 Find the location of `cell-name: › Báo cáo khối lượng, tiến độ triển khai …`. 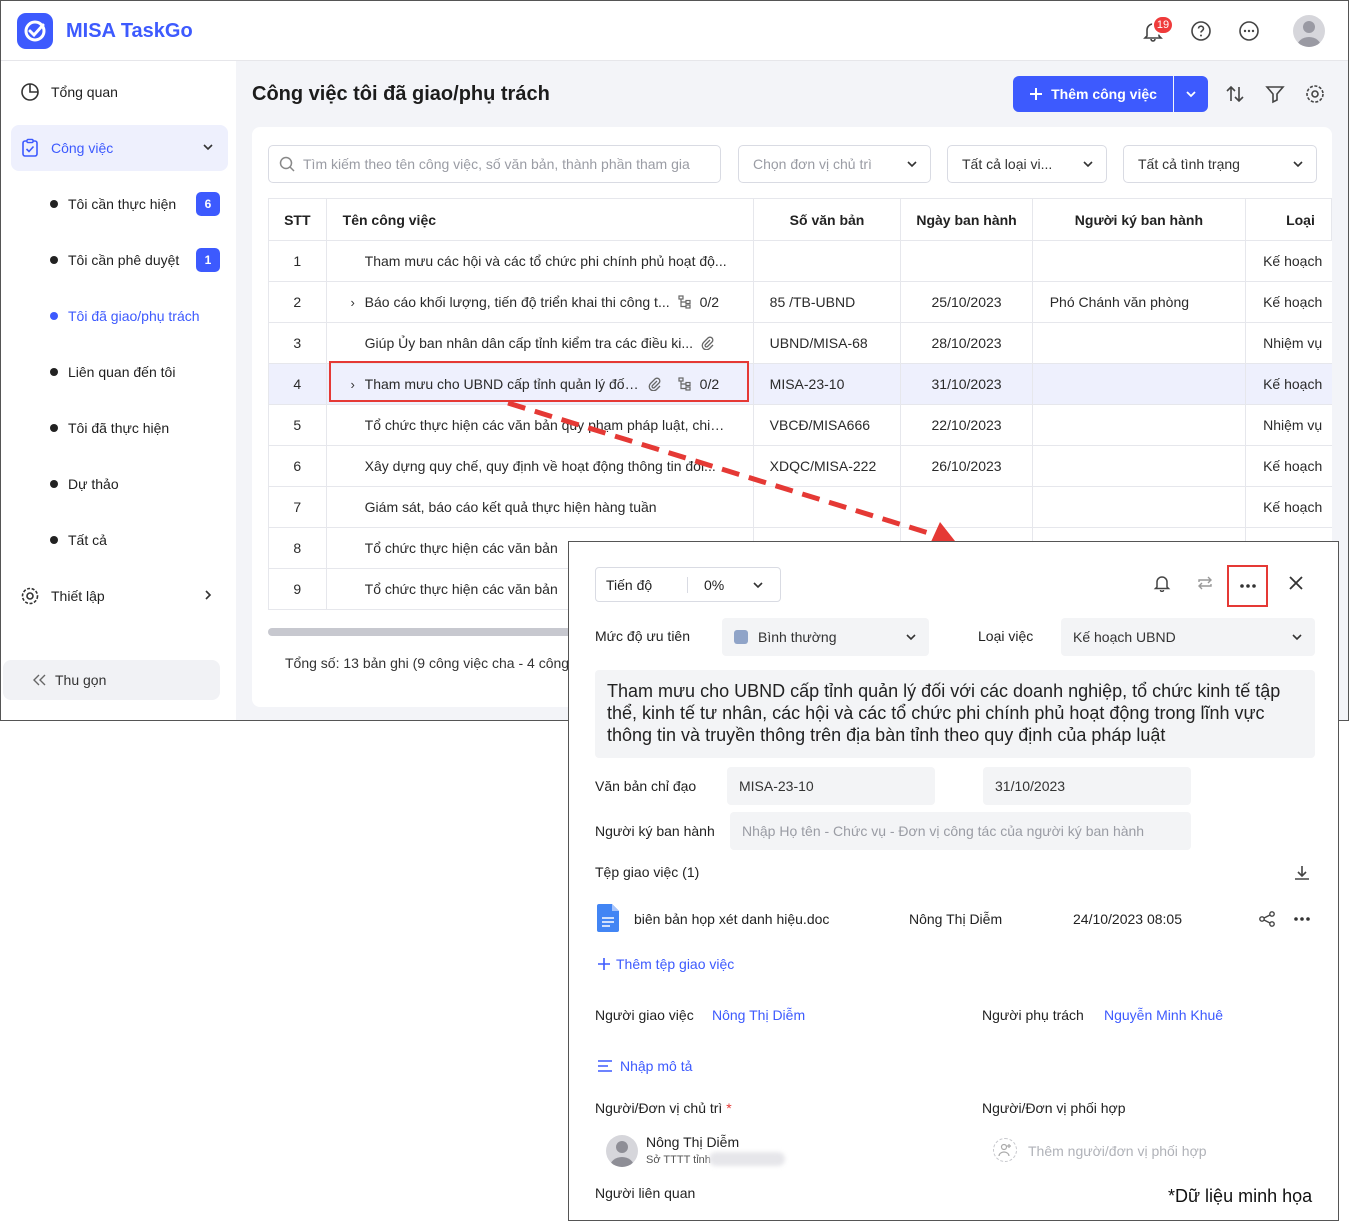

cell-name: › Báo cáo khối lượng, tiến độ triển khai … is located at coordinates (539, 302).